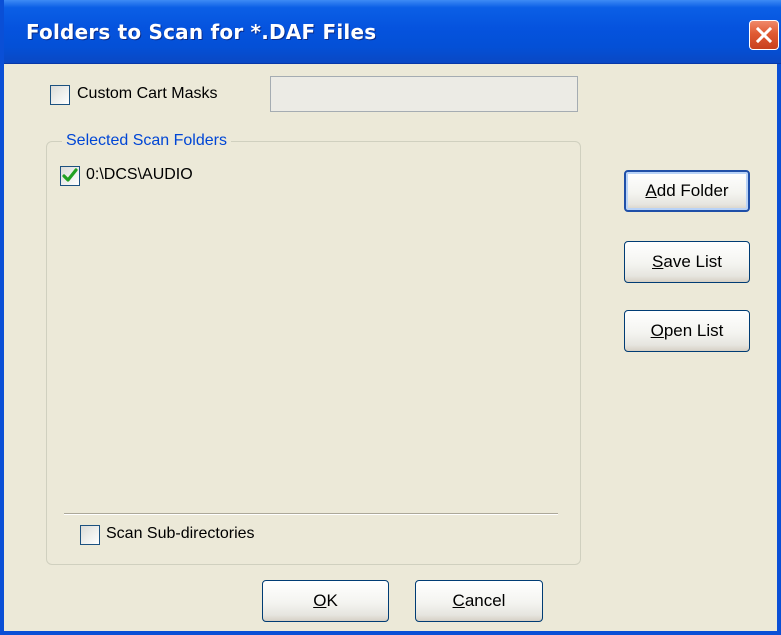 The image size is (781, 635). I want to click on custom-cart-masks-input, so click(424, 94).